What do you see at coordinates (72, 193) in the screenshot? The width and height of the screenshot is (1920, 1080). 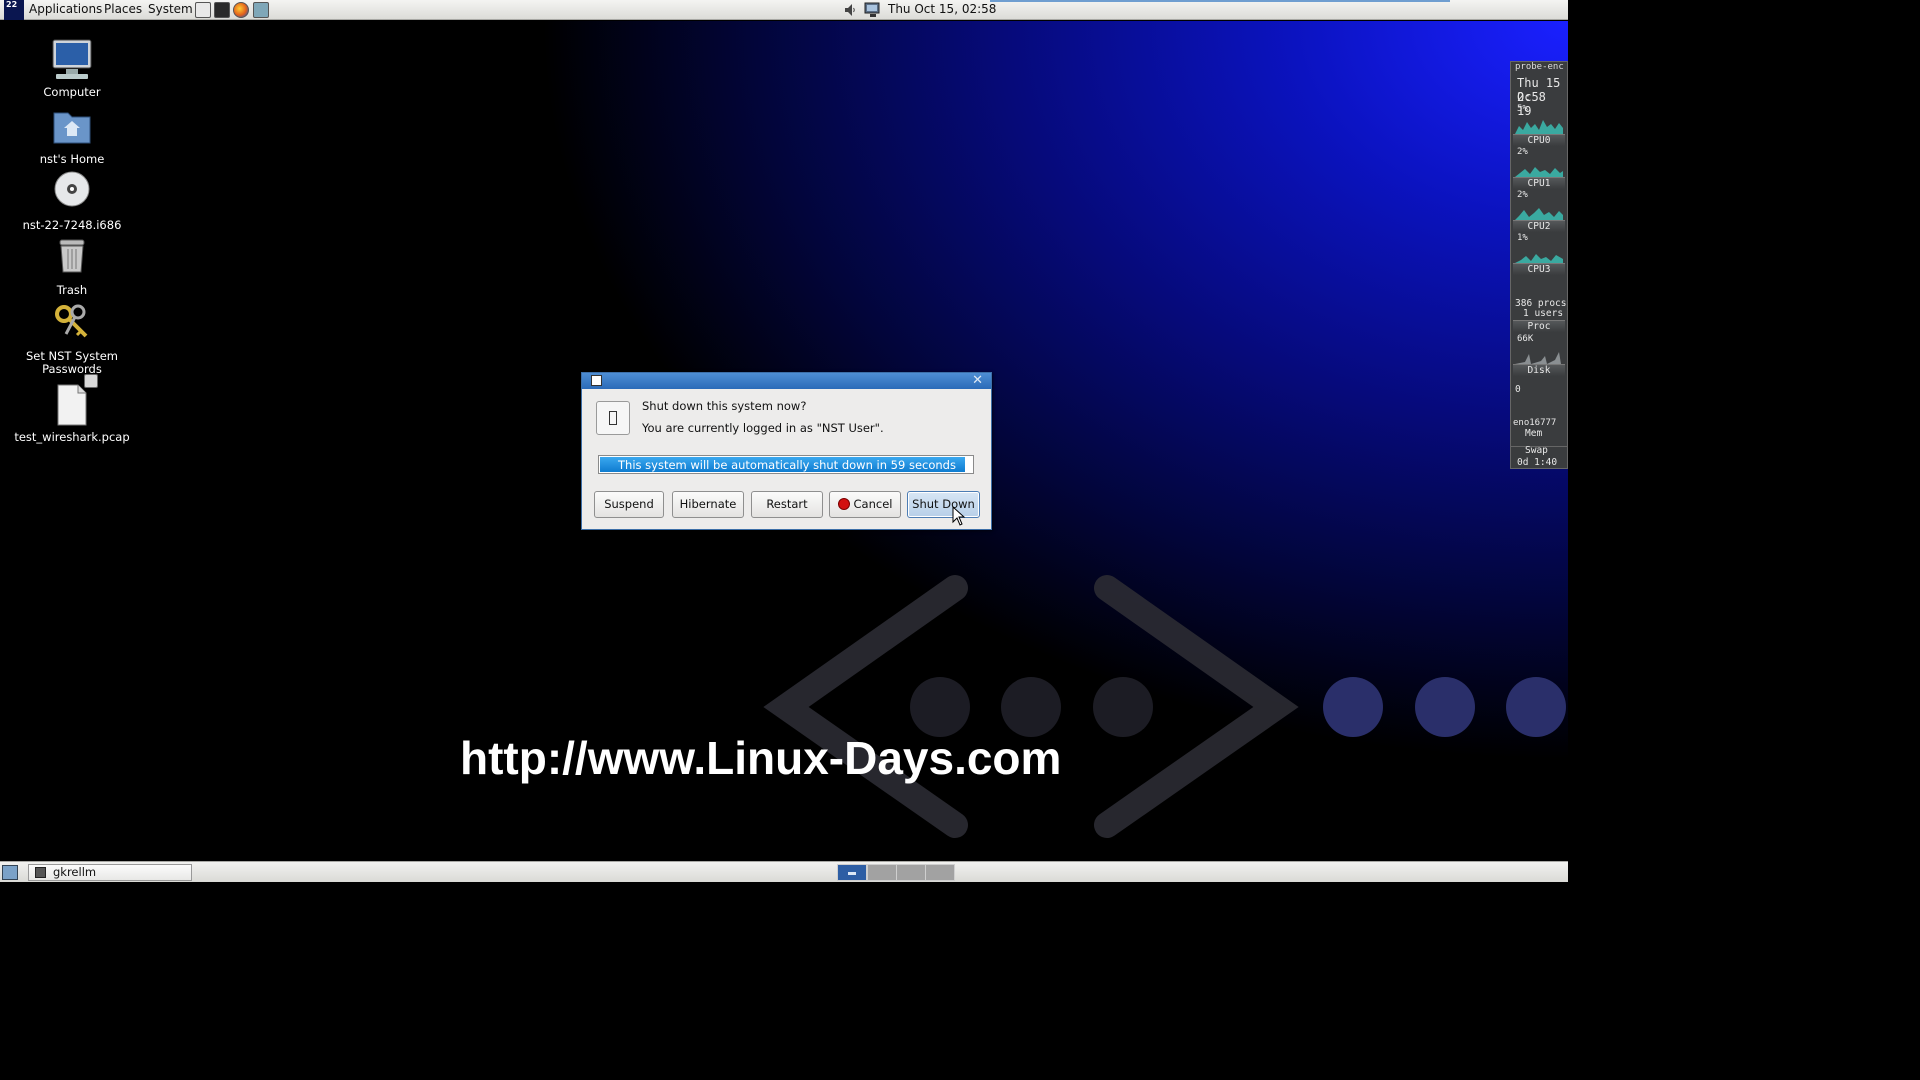 I see `disc-icon` at bounding box center [72, 193].